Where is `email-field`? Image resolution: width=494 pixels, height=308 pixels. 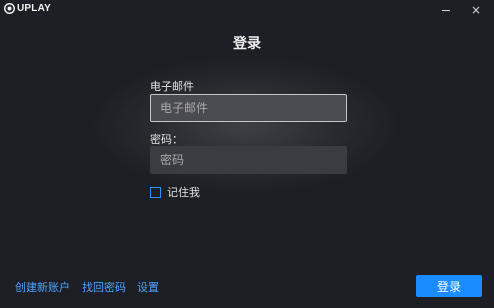 email-field is located at coordinates (248, 108).